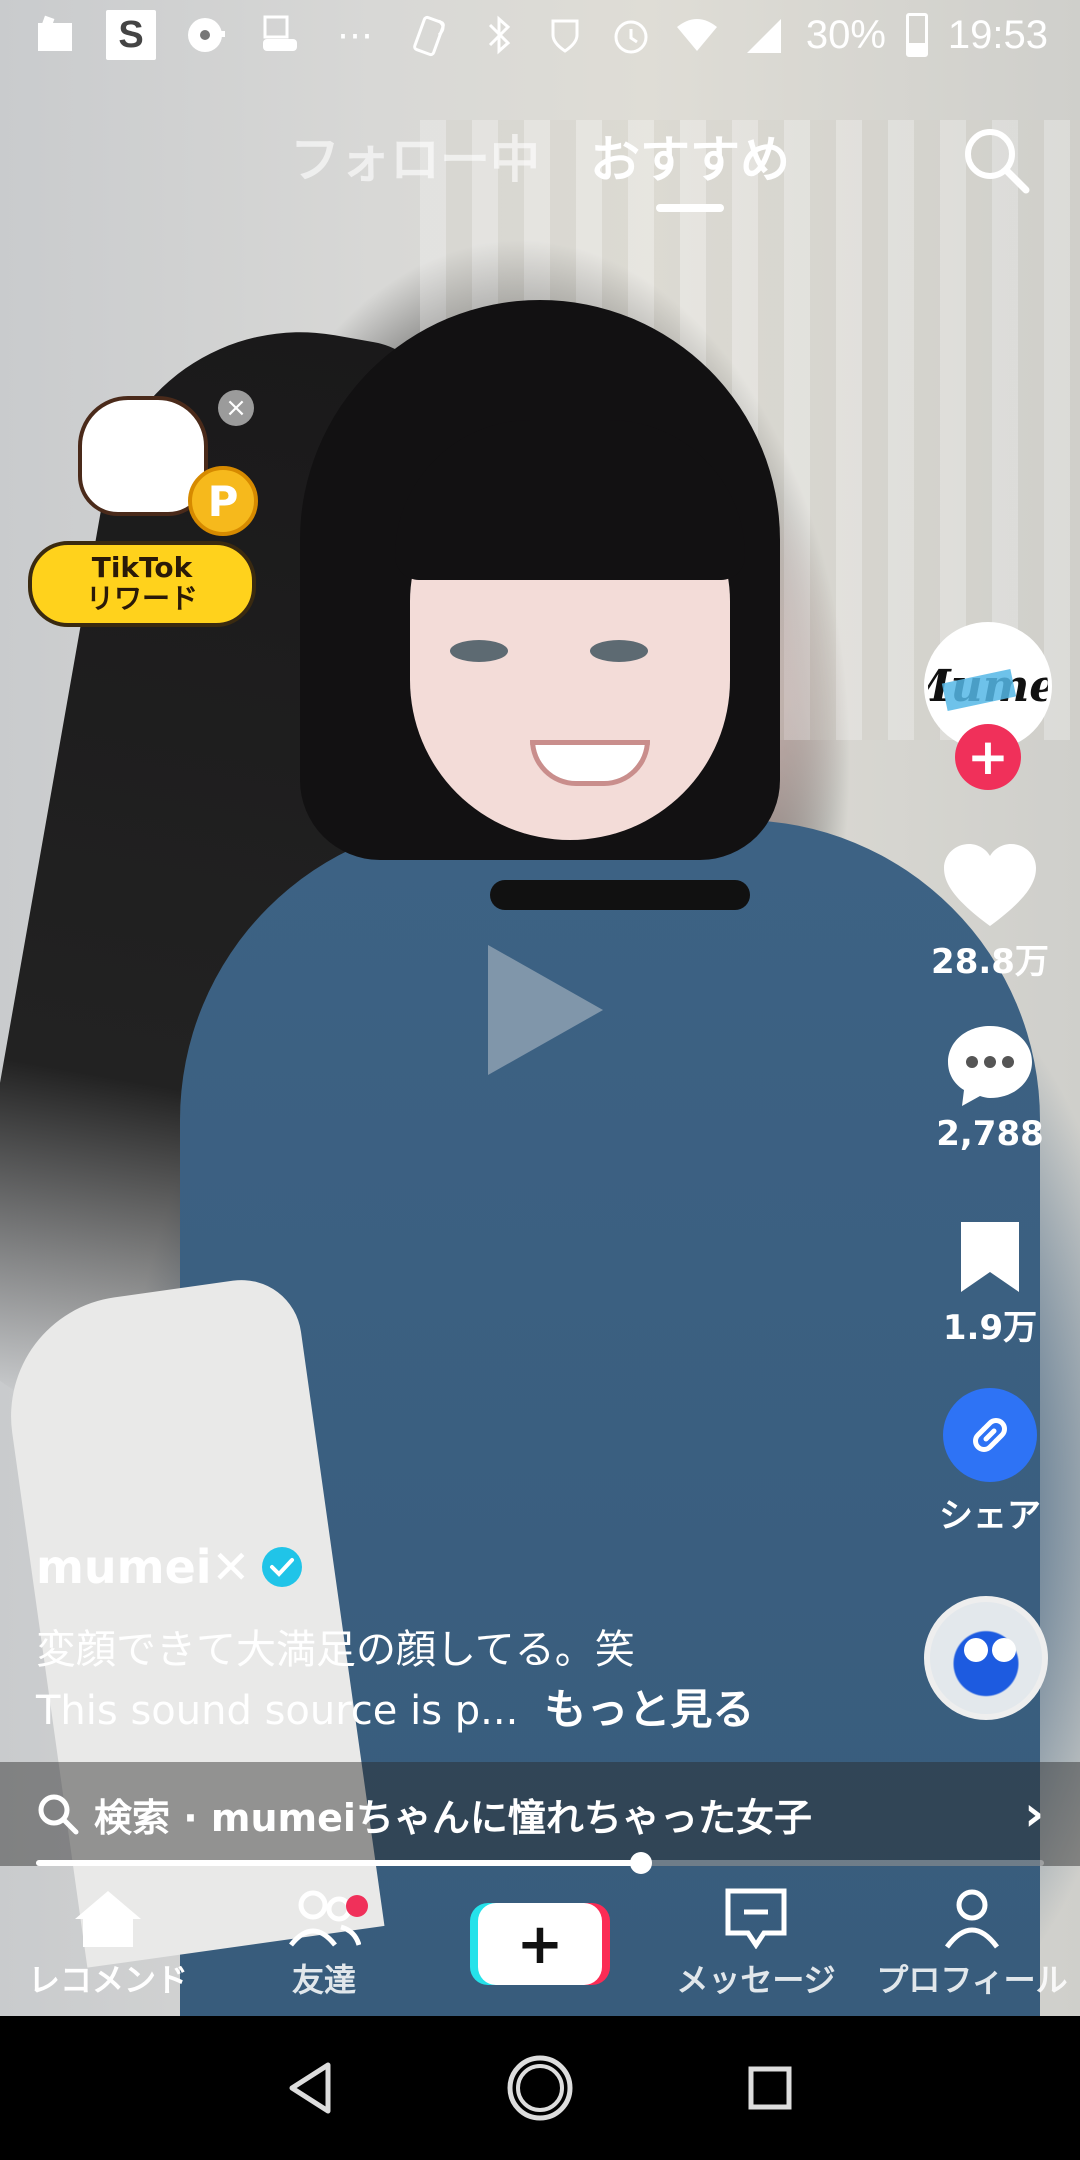 The width and height of the screenshot is (1080, 2160). Describe the element at coordinates (972, 1980) in the screenshot. I see `nav-profile-label: プロフィール` at that location.